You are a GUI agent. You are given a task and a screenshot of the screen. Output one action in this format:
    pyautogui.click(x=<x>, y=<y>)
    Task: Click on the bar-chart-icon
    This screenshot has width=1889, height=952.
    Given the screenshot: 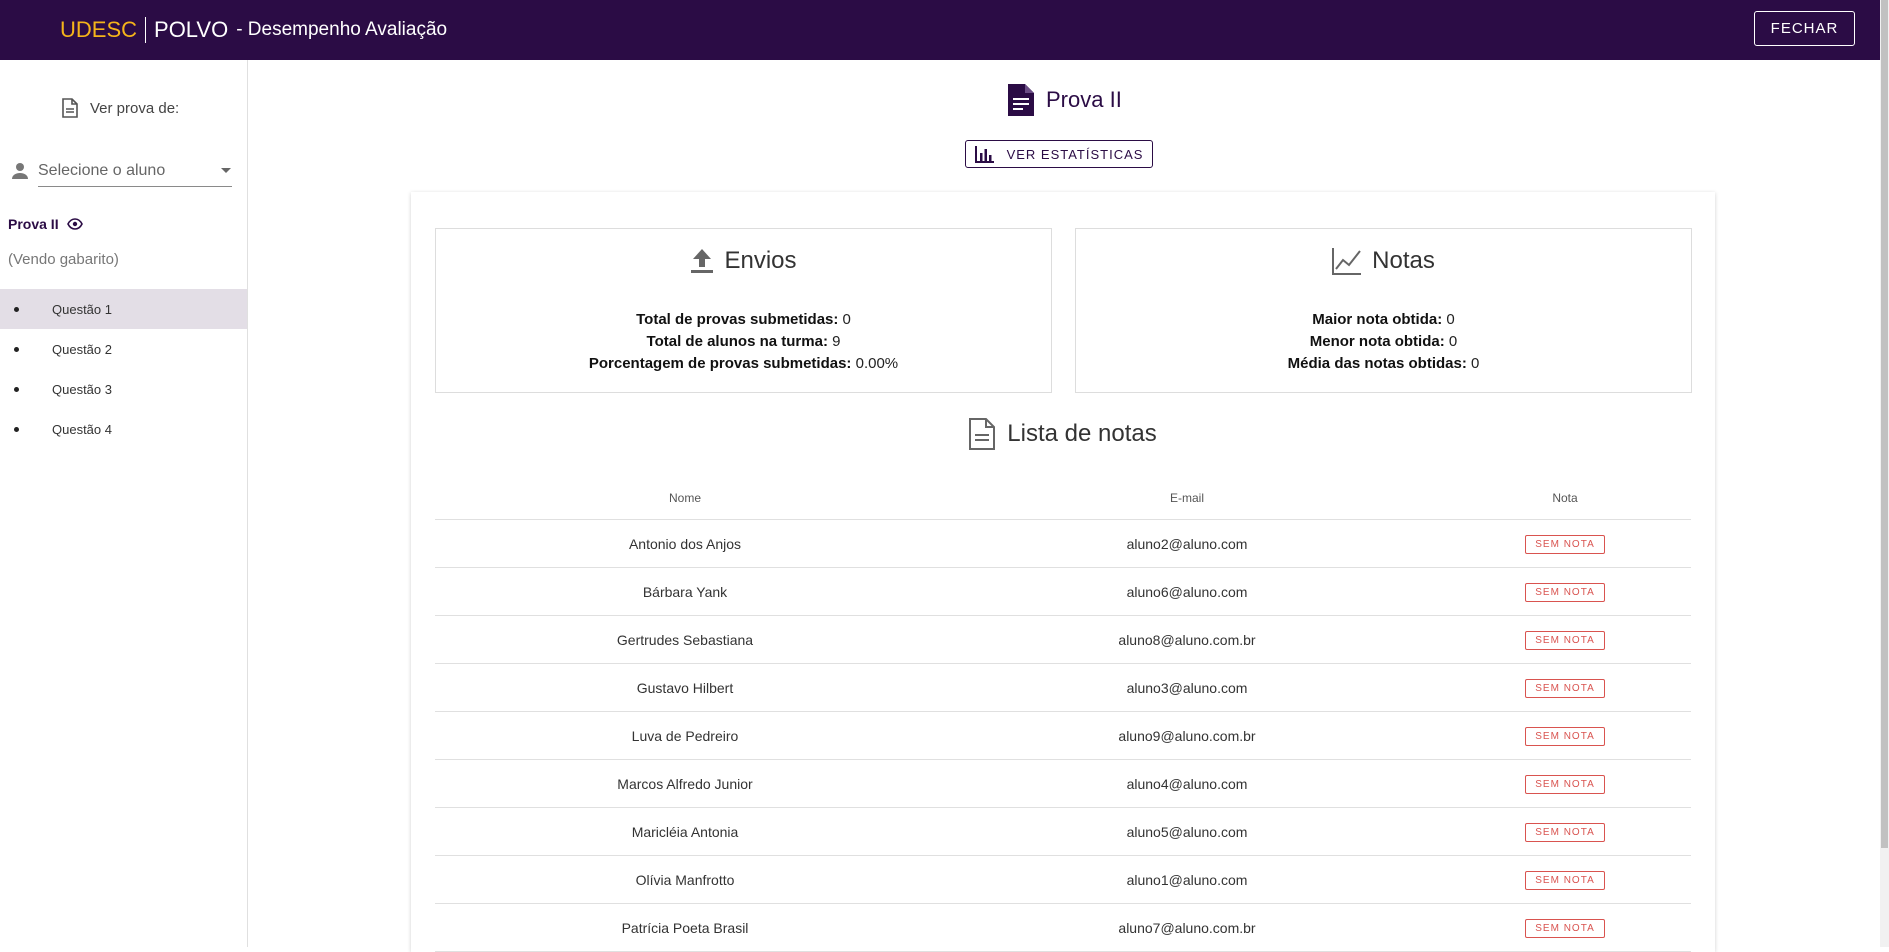 What is the action you would take?
    pyautogui.click(x=984, y=154)
    